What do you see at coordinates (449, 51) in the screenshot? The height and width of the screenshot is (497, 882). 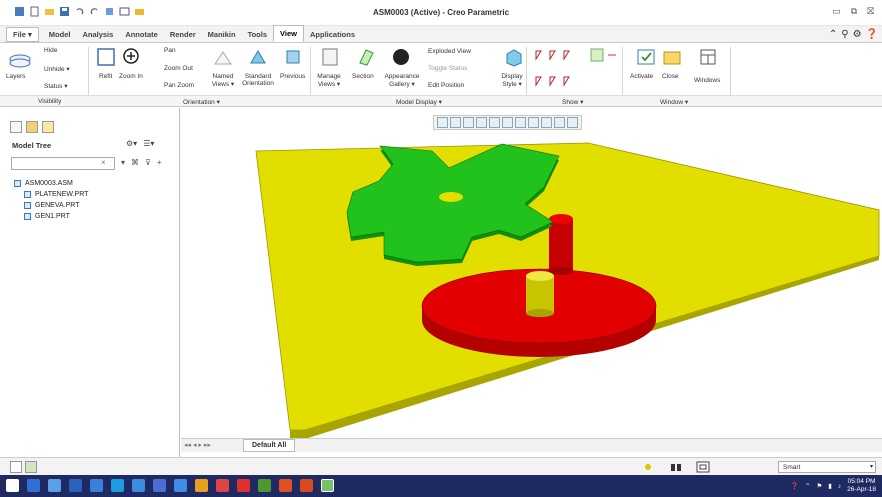 I see `exploded-view-button: Exploded View` at bounding box center [449, 51].